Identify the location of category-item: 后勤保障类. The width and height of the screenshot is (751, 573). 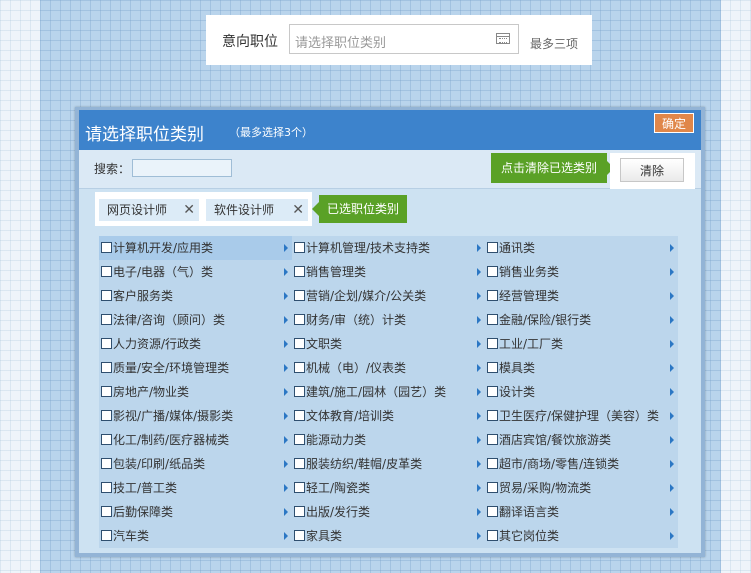
(195, 512).